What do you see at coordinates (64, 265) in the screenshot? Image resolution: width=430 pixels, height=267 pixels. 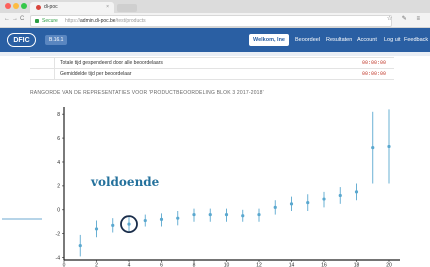 I see `x-tick-label: 0` at bounding box center [64, 265].